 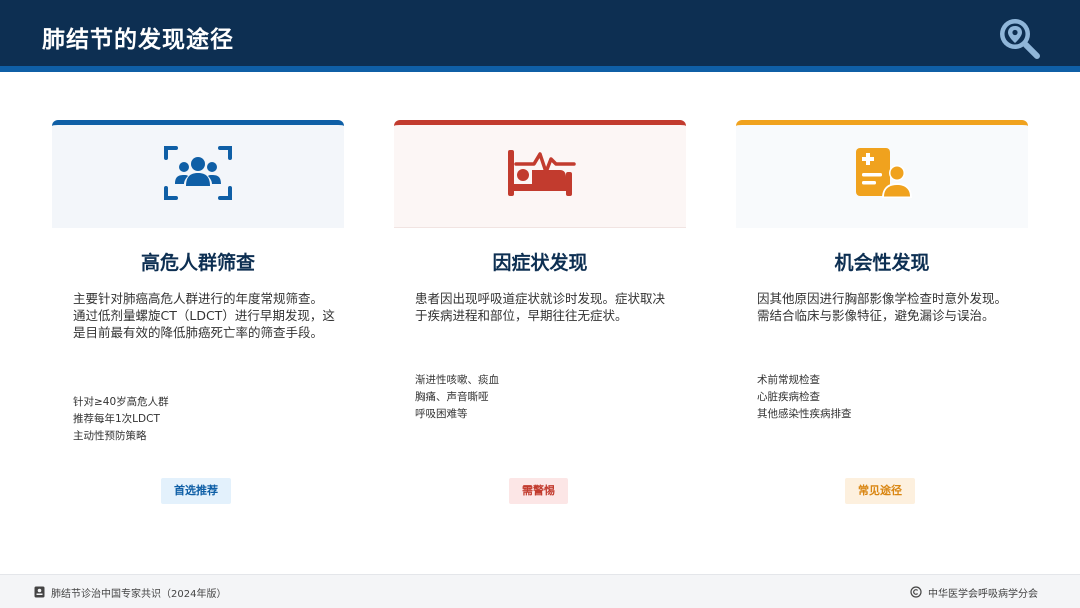 What do you see at coordinates (884, 173) in the screenshot?
I see `medical-report-user-icon` at bounding box center [884, 173].